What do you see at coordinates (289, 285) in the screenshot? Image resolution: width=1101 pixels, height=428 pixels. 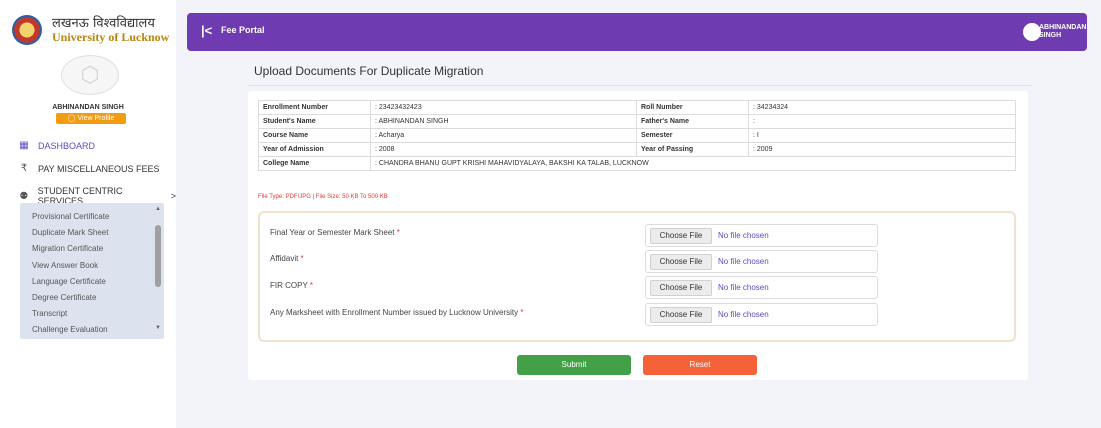 I see `label-text: FIR COPY` at bounding box center [289, 285].